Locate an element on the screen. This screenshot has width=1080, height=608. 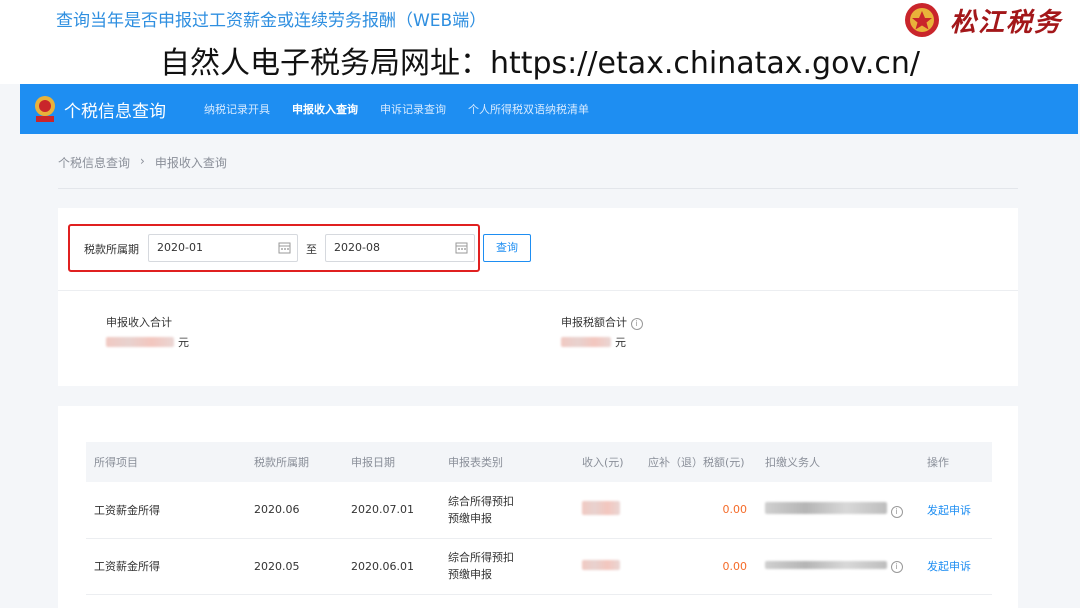
col-header: 扣缴义务人 is located at coordinates (792, 462).